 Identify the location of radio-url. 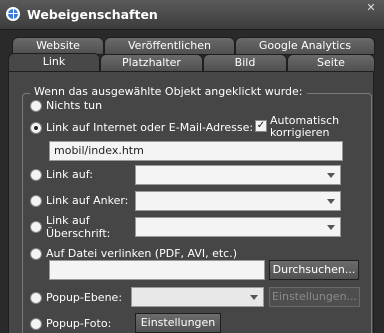
(36, 128).